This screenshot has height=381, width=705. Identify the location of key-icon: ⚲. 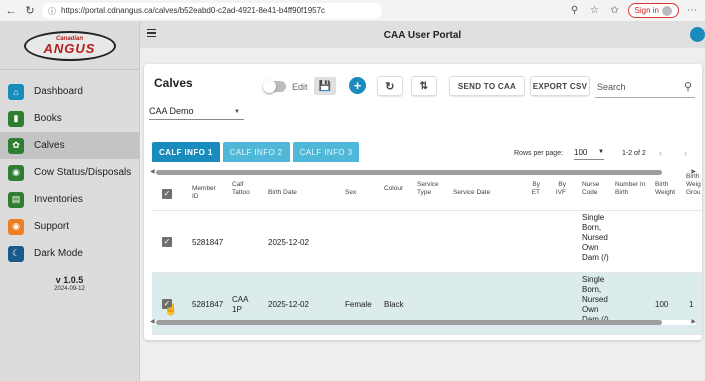
(575, 11).